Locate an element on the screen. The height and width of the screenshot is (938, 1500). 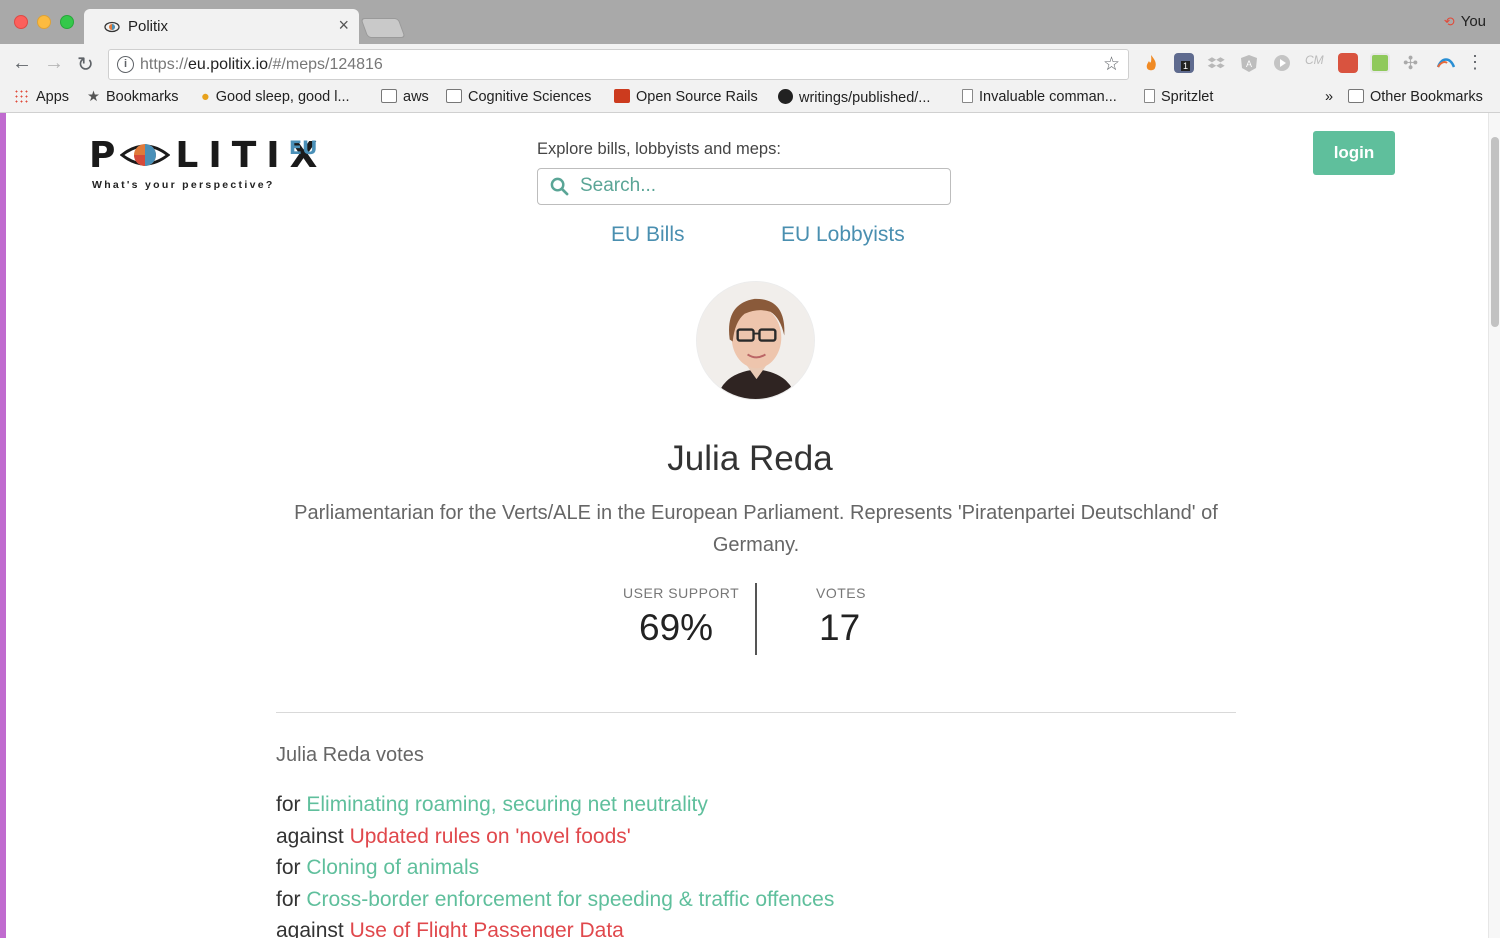
dropbox-extension-icon is located at coordinates (1216, 63).